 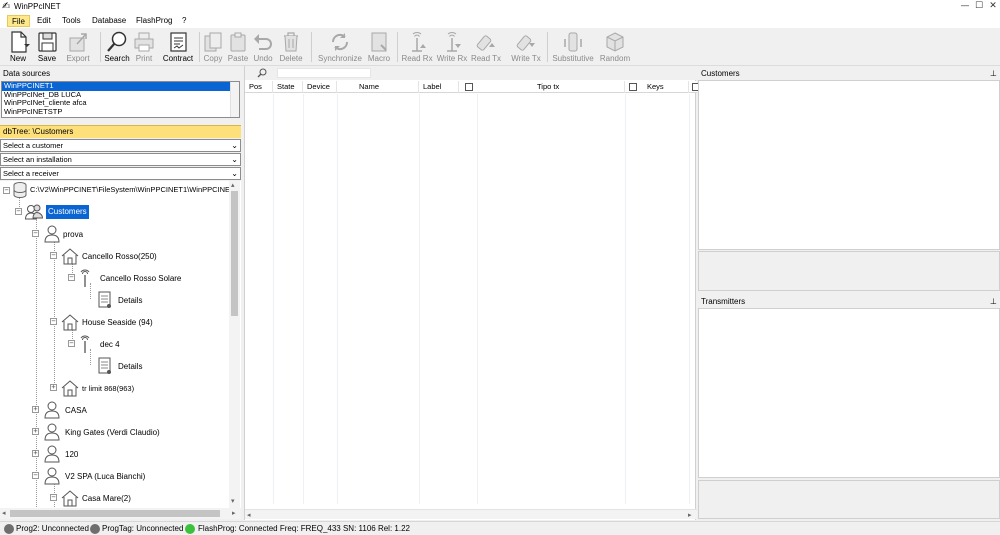 I want to click on undo-label: Undo, so click(x=263, y=58).